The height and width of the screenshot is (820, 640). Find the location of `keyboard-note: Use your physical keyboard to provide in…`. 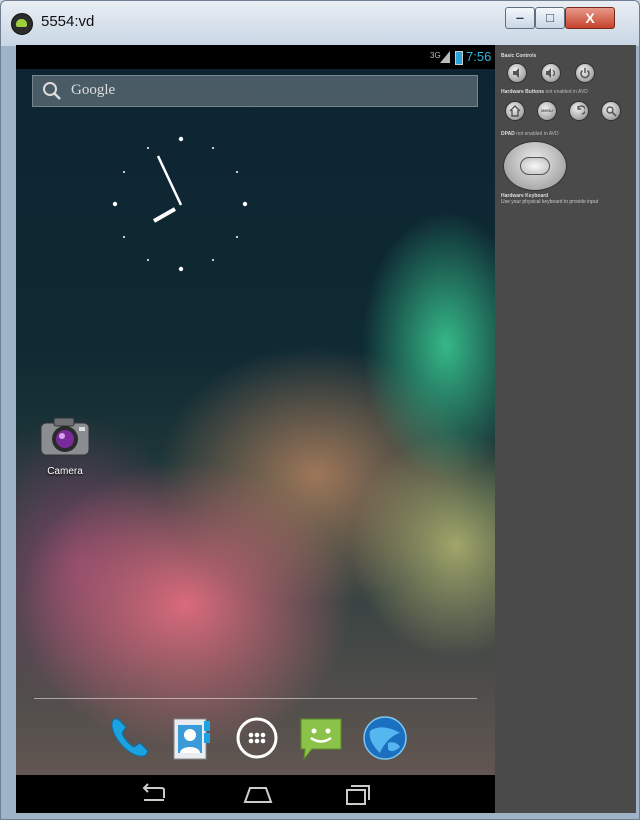

keyboard-note: Use your physical keyboard to provide in… is located at coordinates (549, 202).